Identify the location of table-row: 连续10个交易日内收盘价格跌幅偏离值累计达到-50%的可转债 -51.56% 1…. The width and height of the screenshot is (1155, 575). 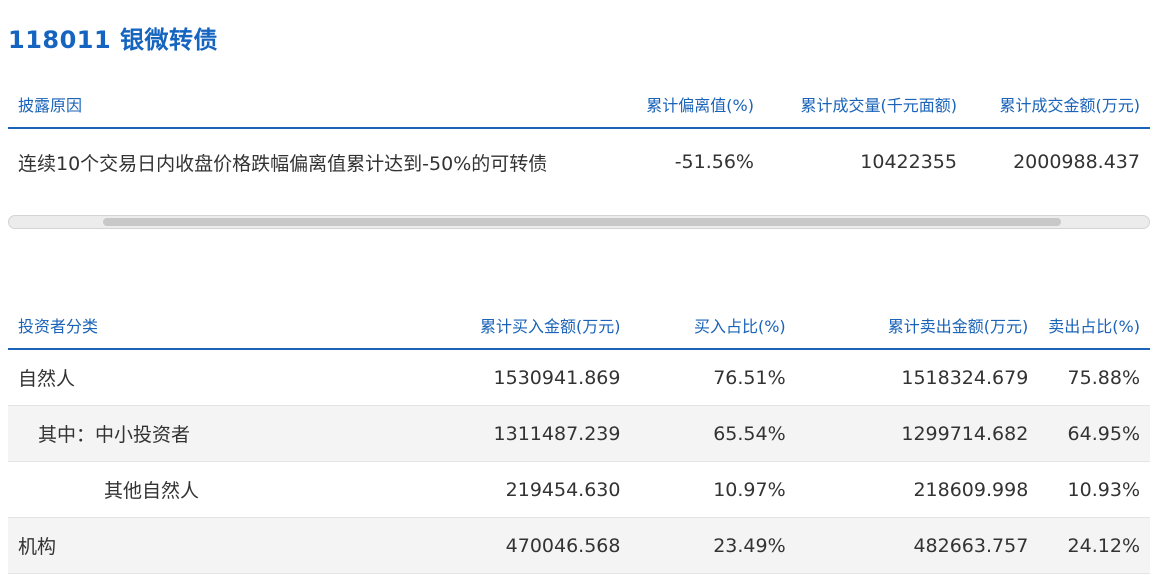
(579, 161).